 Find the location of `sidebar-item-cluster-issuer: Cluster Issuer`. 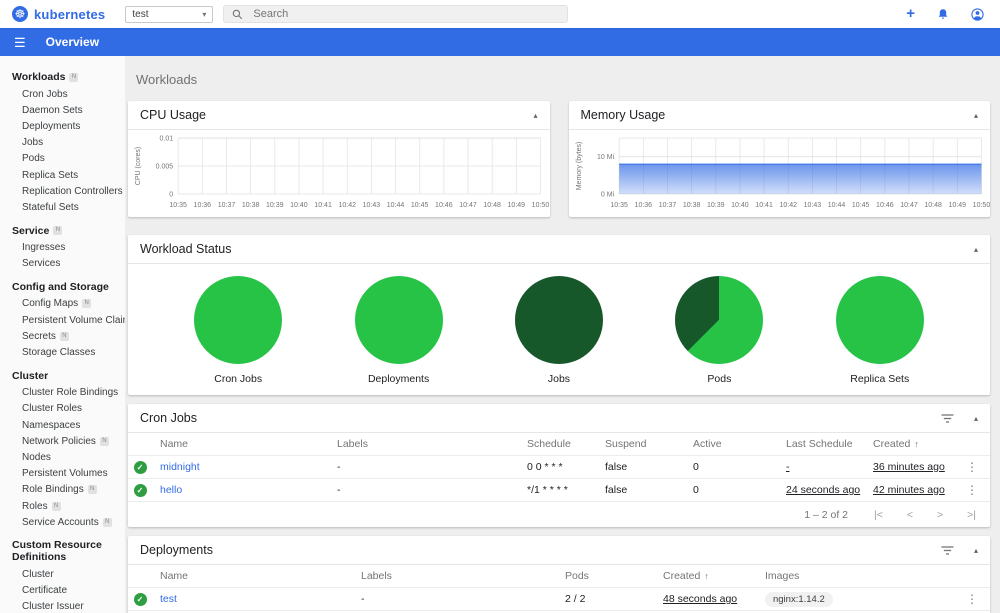

sidebar-item-cluster-issuer: Cluster Issuer is located at coordinates (62, 606).